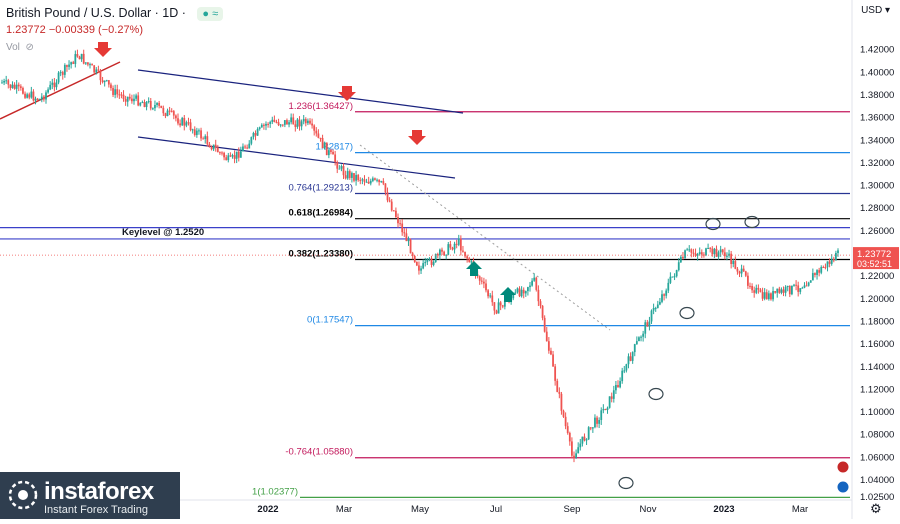  What do you see at coordinates (75, 30) in the screenshot?
I see `price-change: 1.23772 −0.00339 (−0.27%)` at bounding box center [75, 30].